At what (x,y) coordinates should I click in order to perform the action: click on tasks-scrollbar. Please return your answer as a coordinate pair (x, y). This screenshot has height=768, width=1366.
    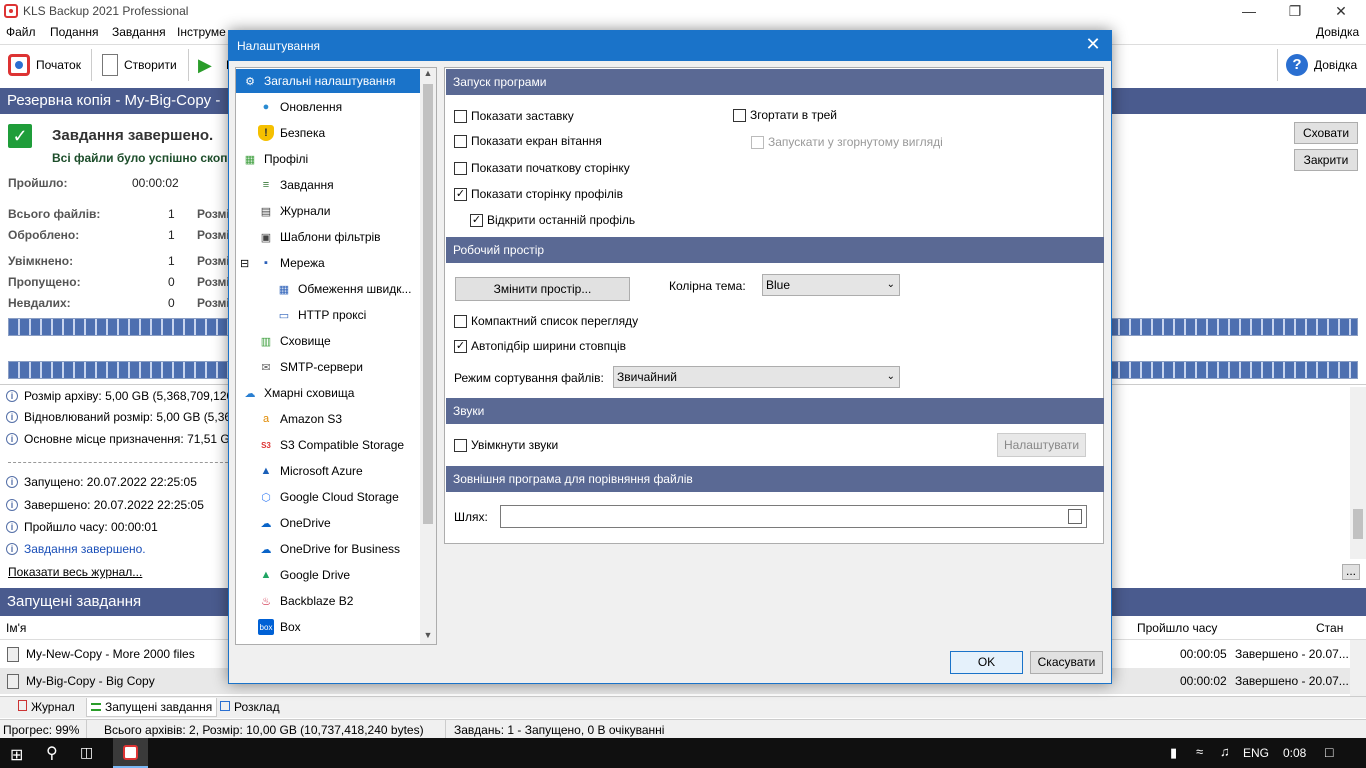
    Looking at the image, I should click on (1358, 668).